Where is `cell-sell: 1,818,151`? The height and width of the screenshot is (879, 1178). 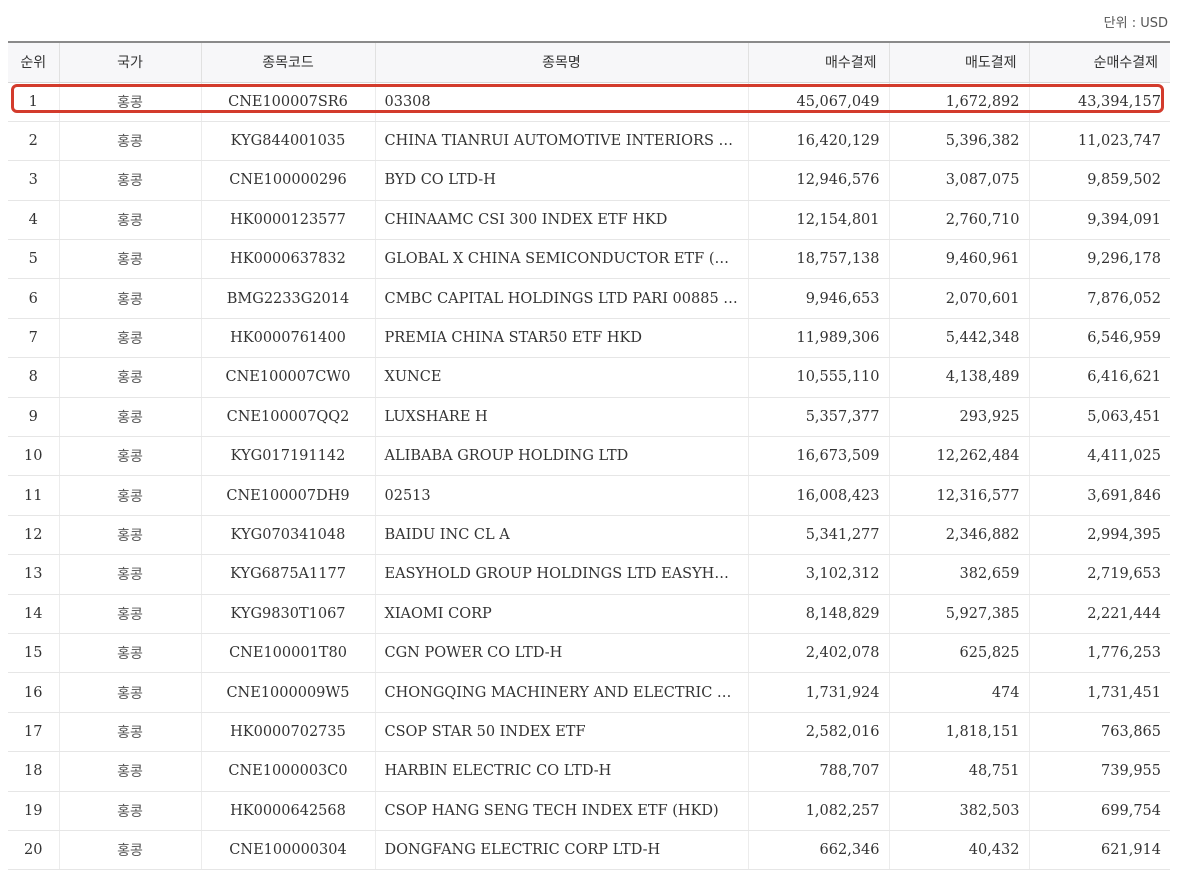 cell-sell: 1,818,151 is located at coordinates (959, 732).